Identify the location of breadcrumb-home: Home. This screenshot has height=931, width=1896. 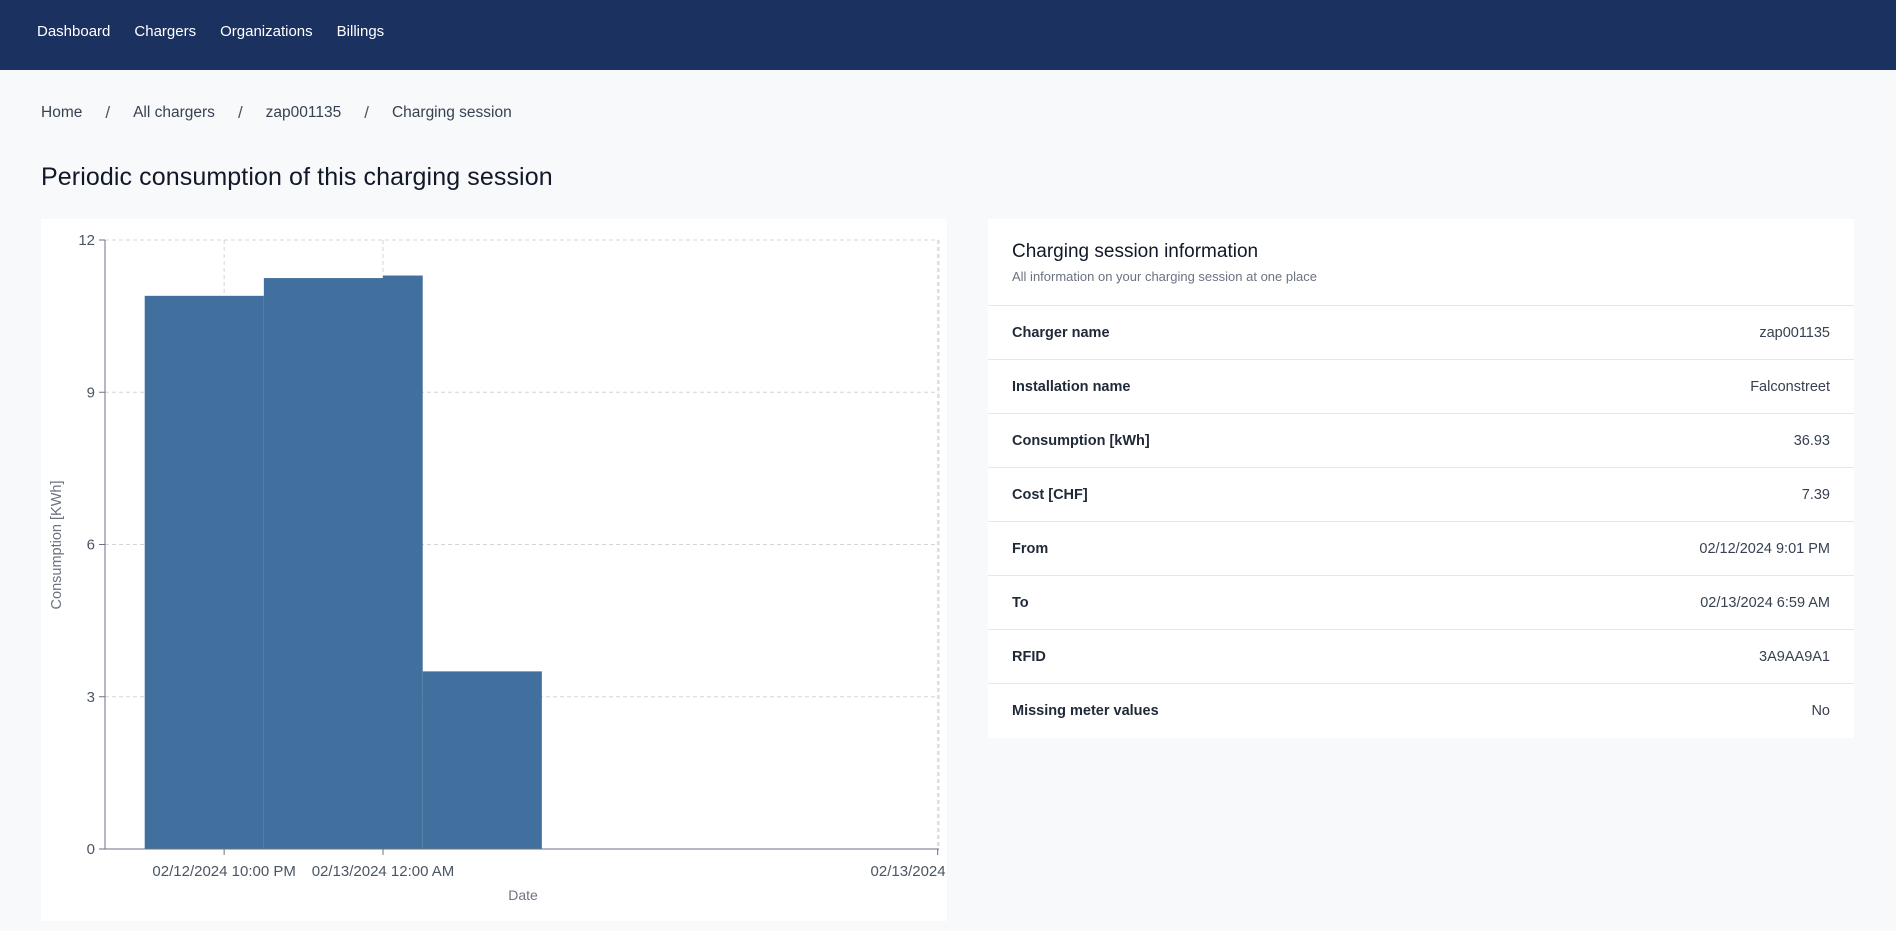
(61, 113).